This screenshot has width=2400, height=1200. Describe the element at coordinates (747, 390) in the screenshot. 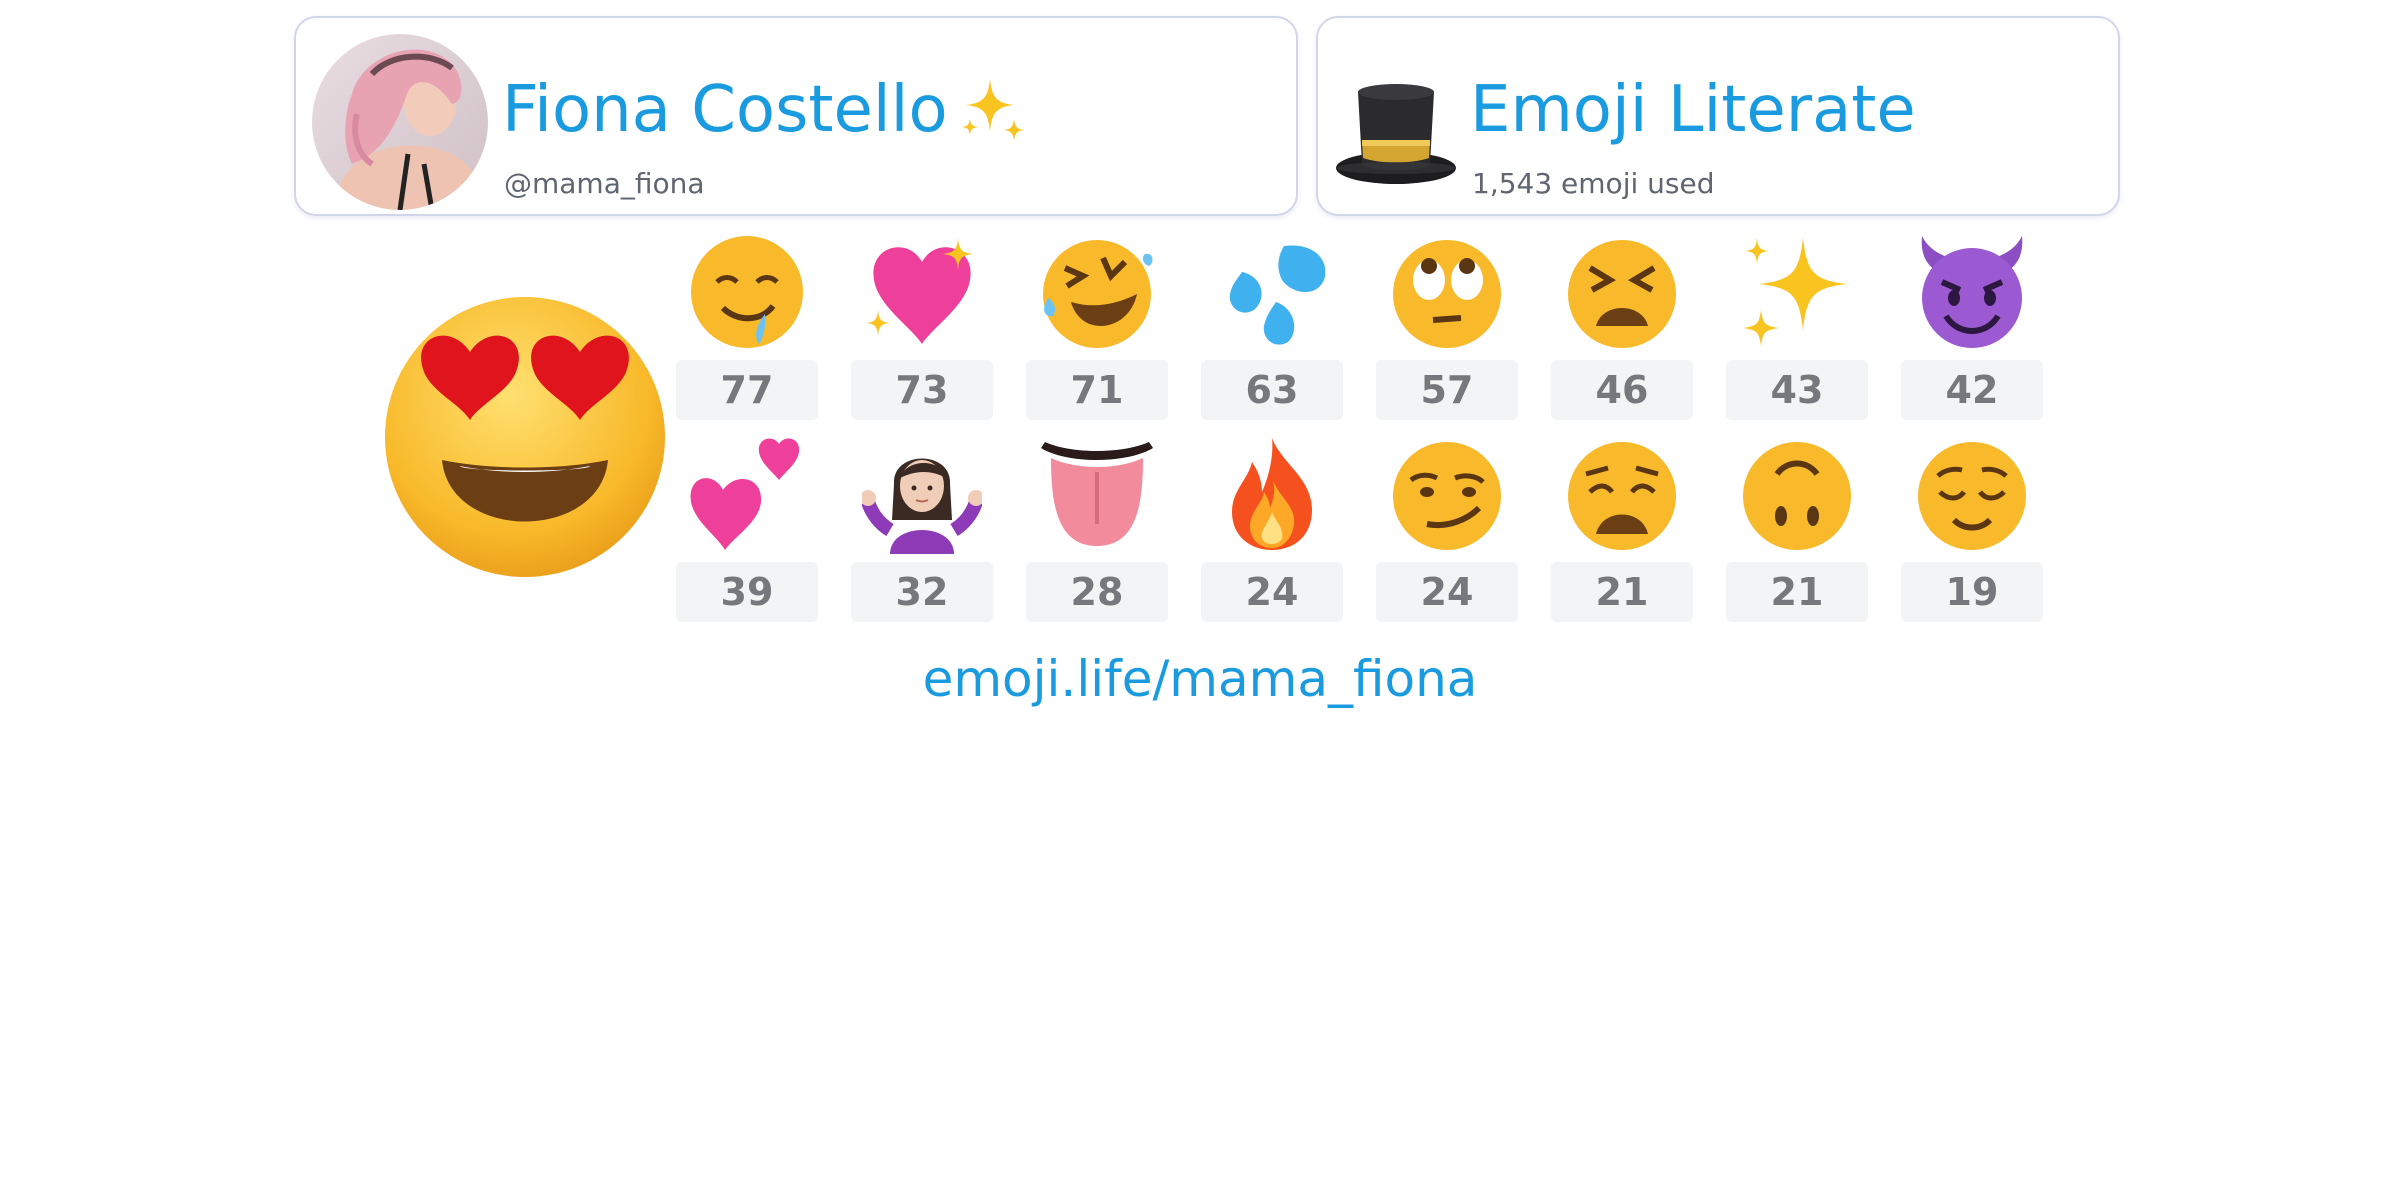

I see `emoji-count: 77` at that location.